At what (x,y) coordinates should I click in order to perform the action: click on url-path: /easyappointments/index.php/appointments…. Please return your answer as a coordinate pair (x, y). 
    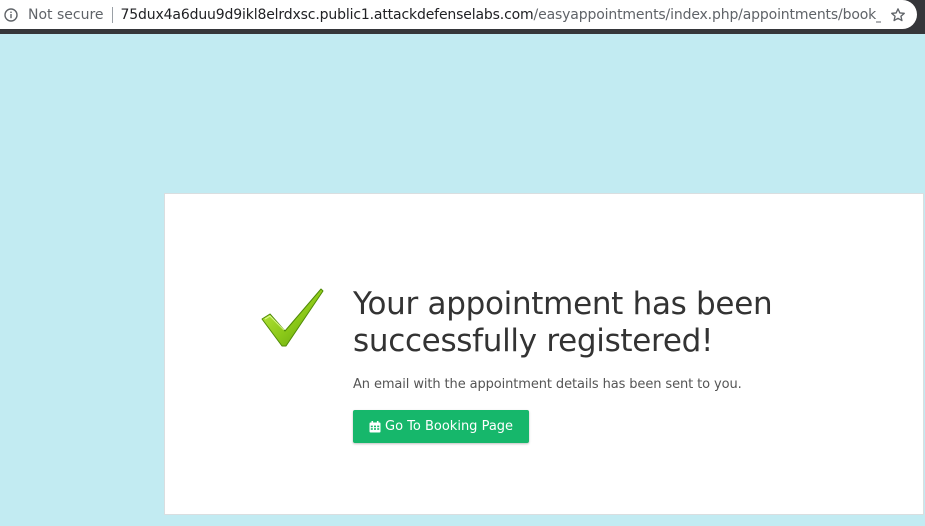
    Looking at the image, I should click on (707, 14).